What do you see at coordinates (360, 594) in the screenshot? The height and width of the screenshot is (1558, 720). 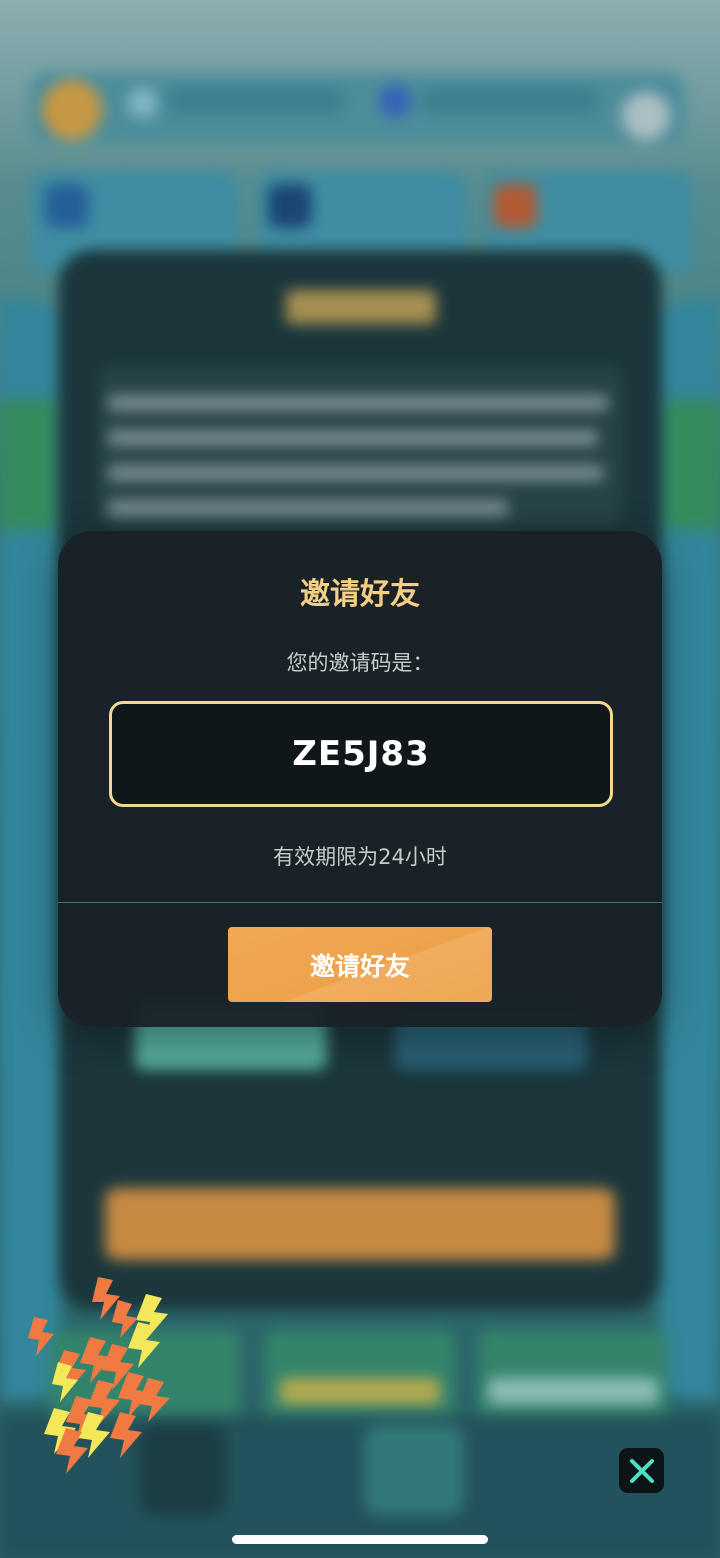 I see `dialog-title: 邀请好友` at bounding box center [360, 594].